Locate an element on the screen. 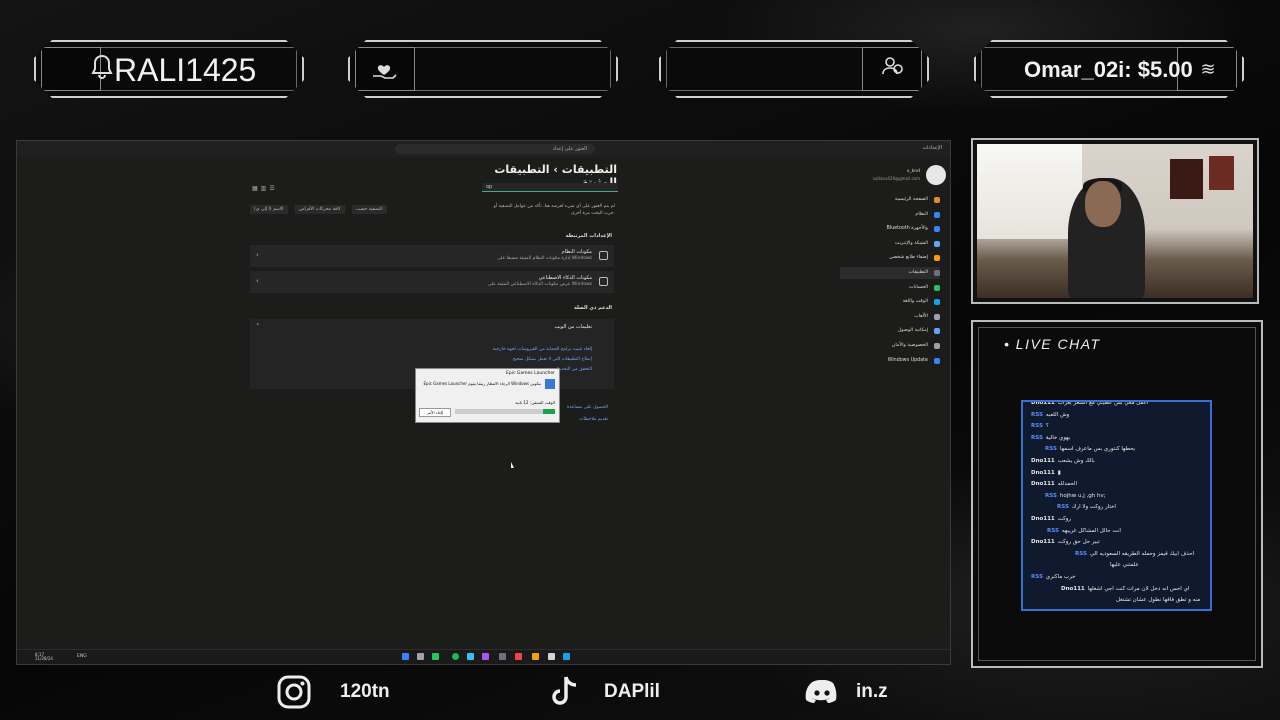  chat-message: RSS وش اللعبه is located at coordinates (1050, 415).